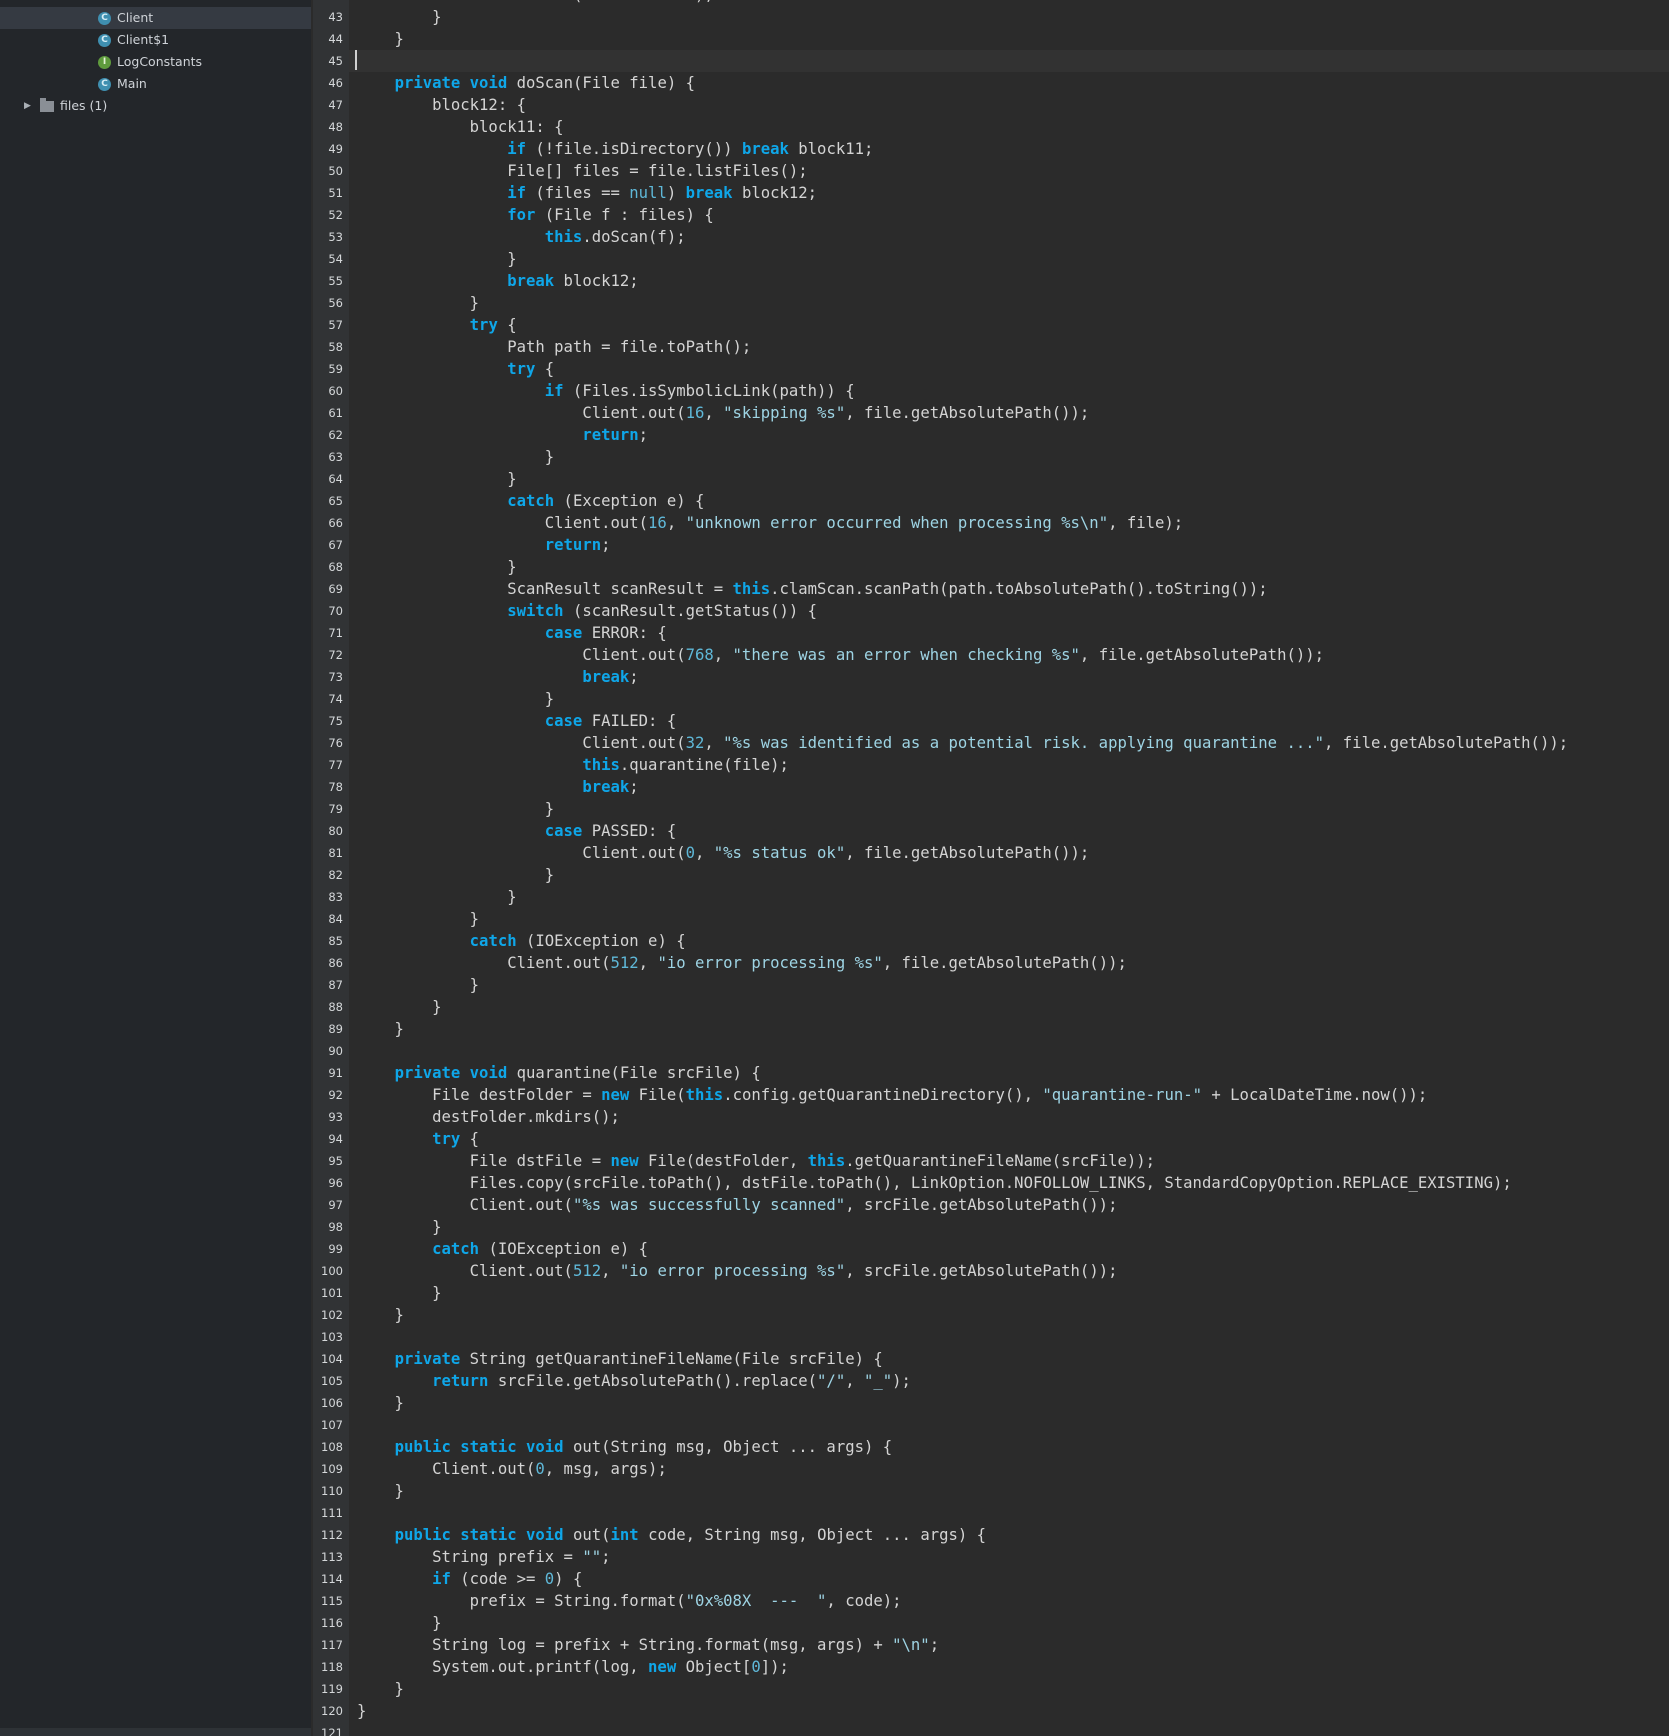 The image size is (1669, 1736). What do you see at coordinates (335, 391) in the screenshot?
I see `line-number: 60` at bounding box center [335, 391].